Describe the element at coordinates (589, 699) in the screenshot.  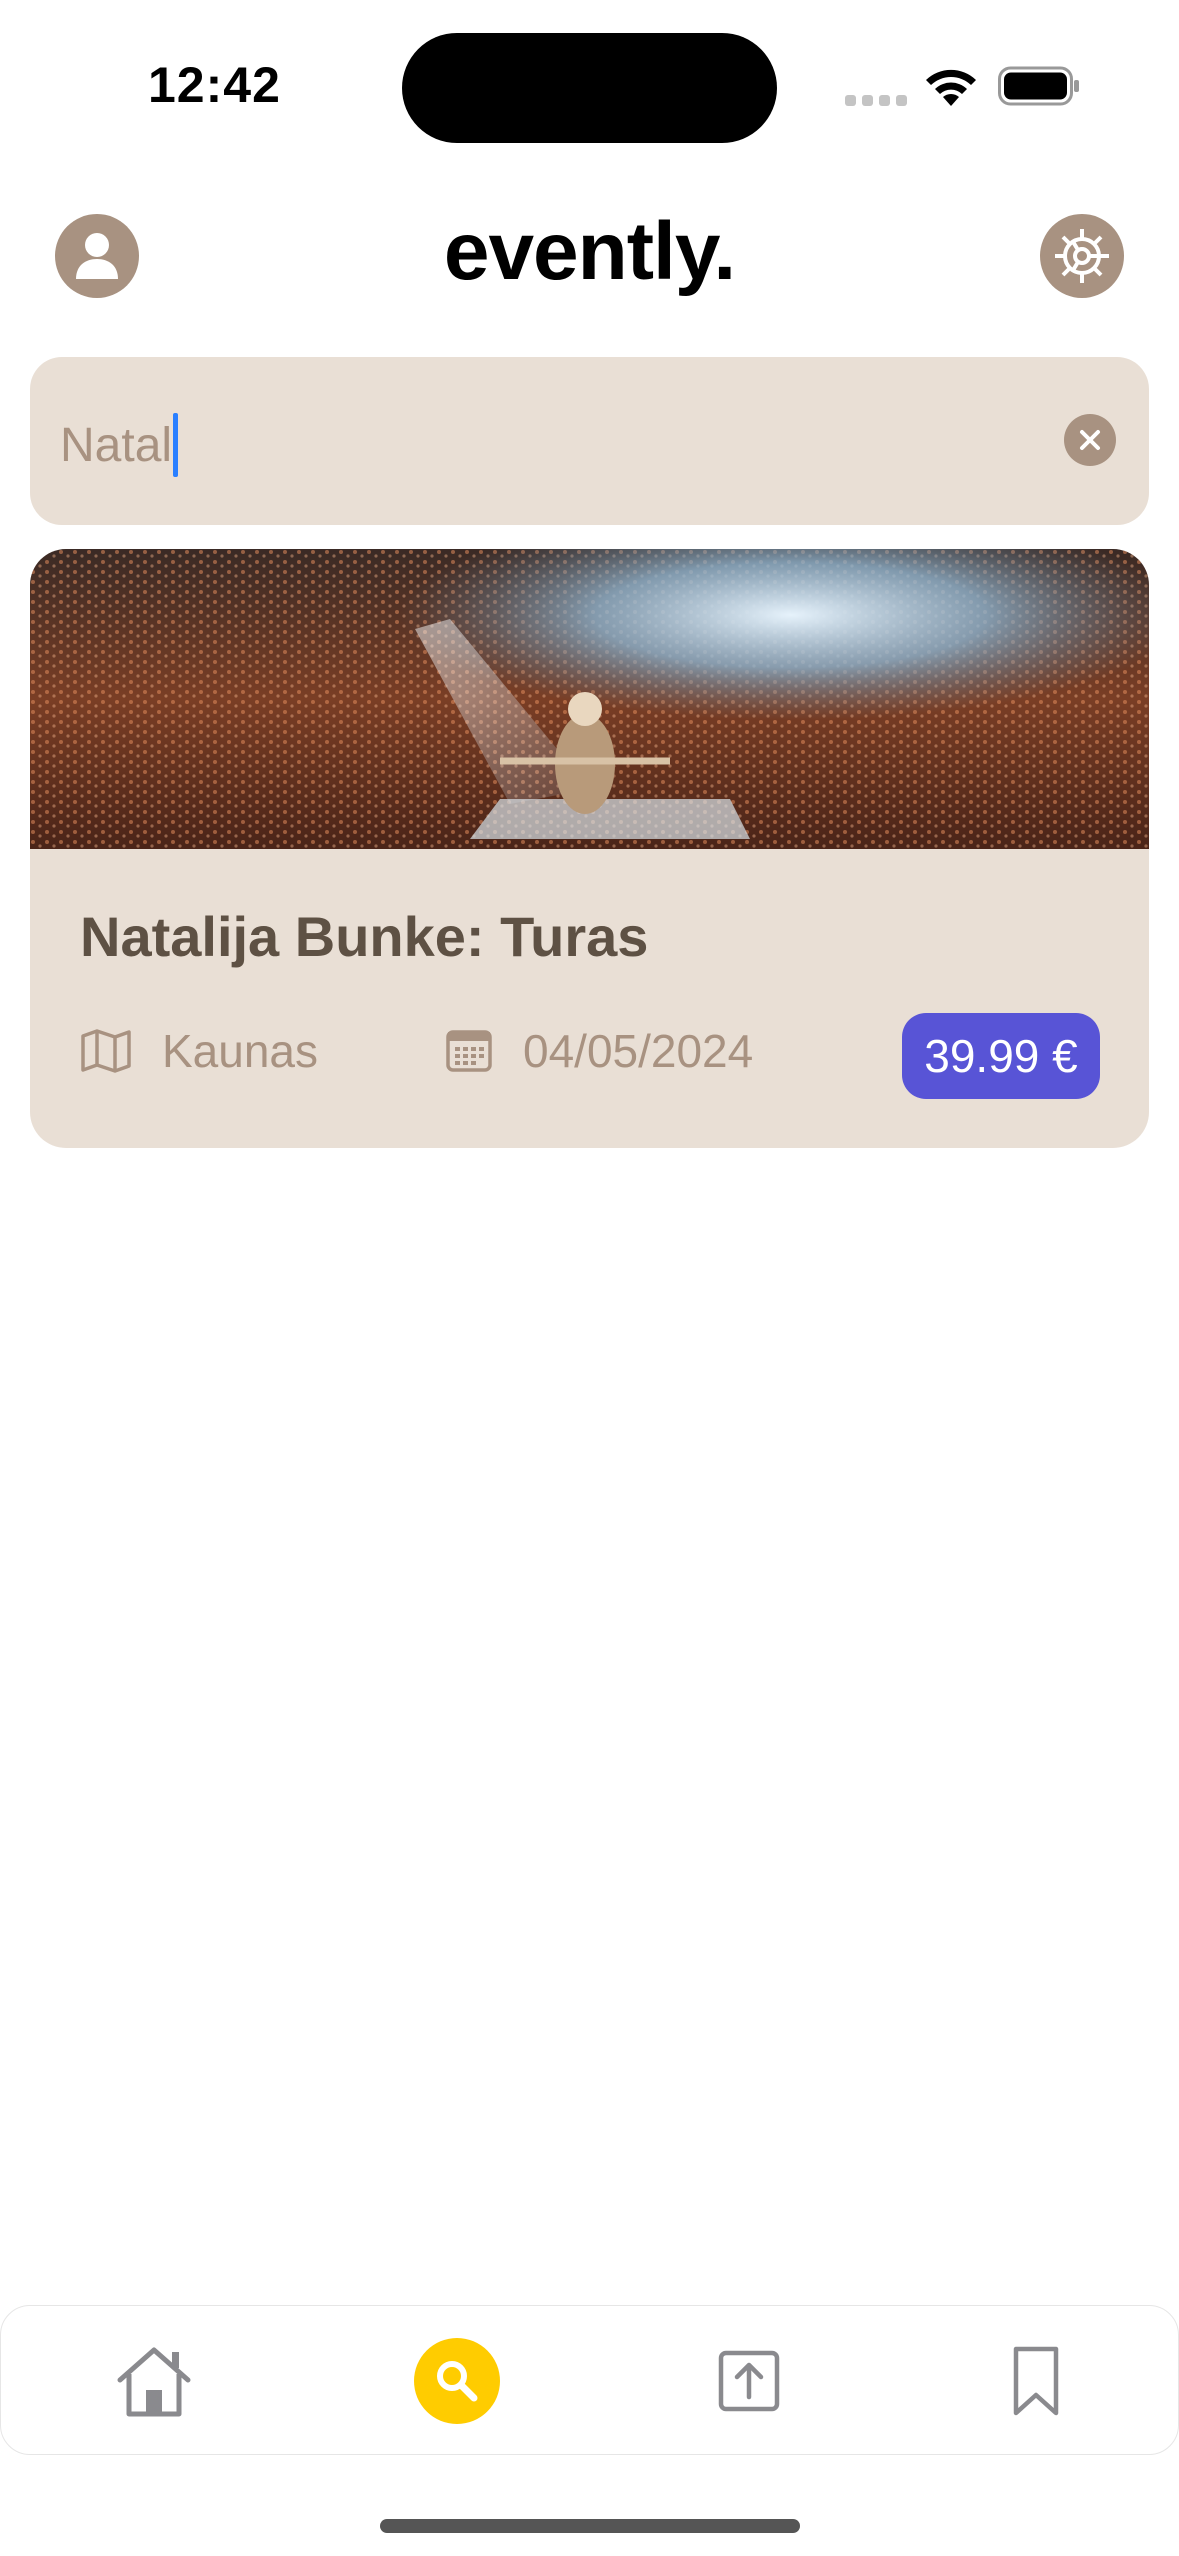
I see `event-image` at that location.